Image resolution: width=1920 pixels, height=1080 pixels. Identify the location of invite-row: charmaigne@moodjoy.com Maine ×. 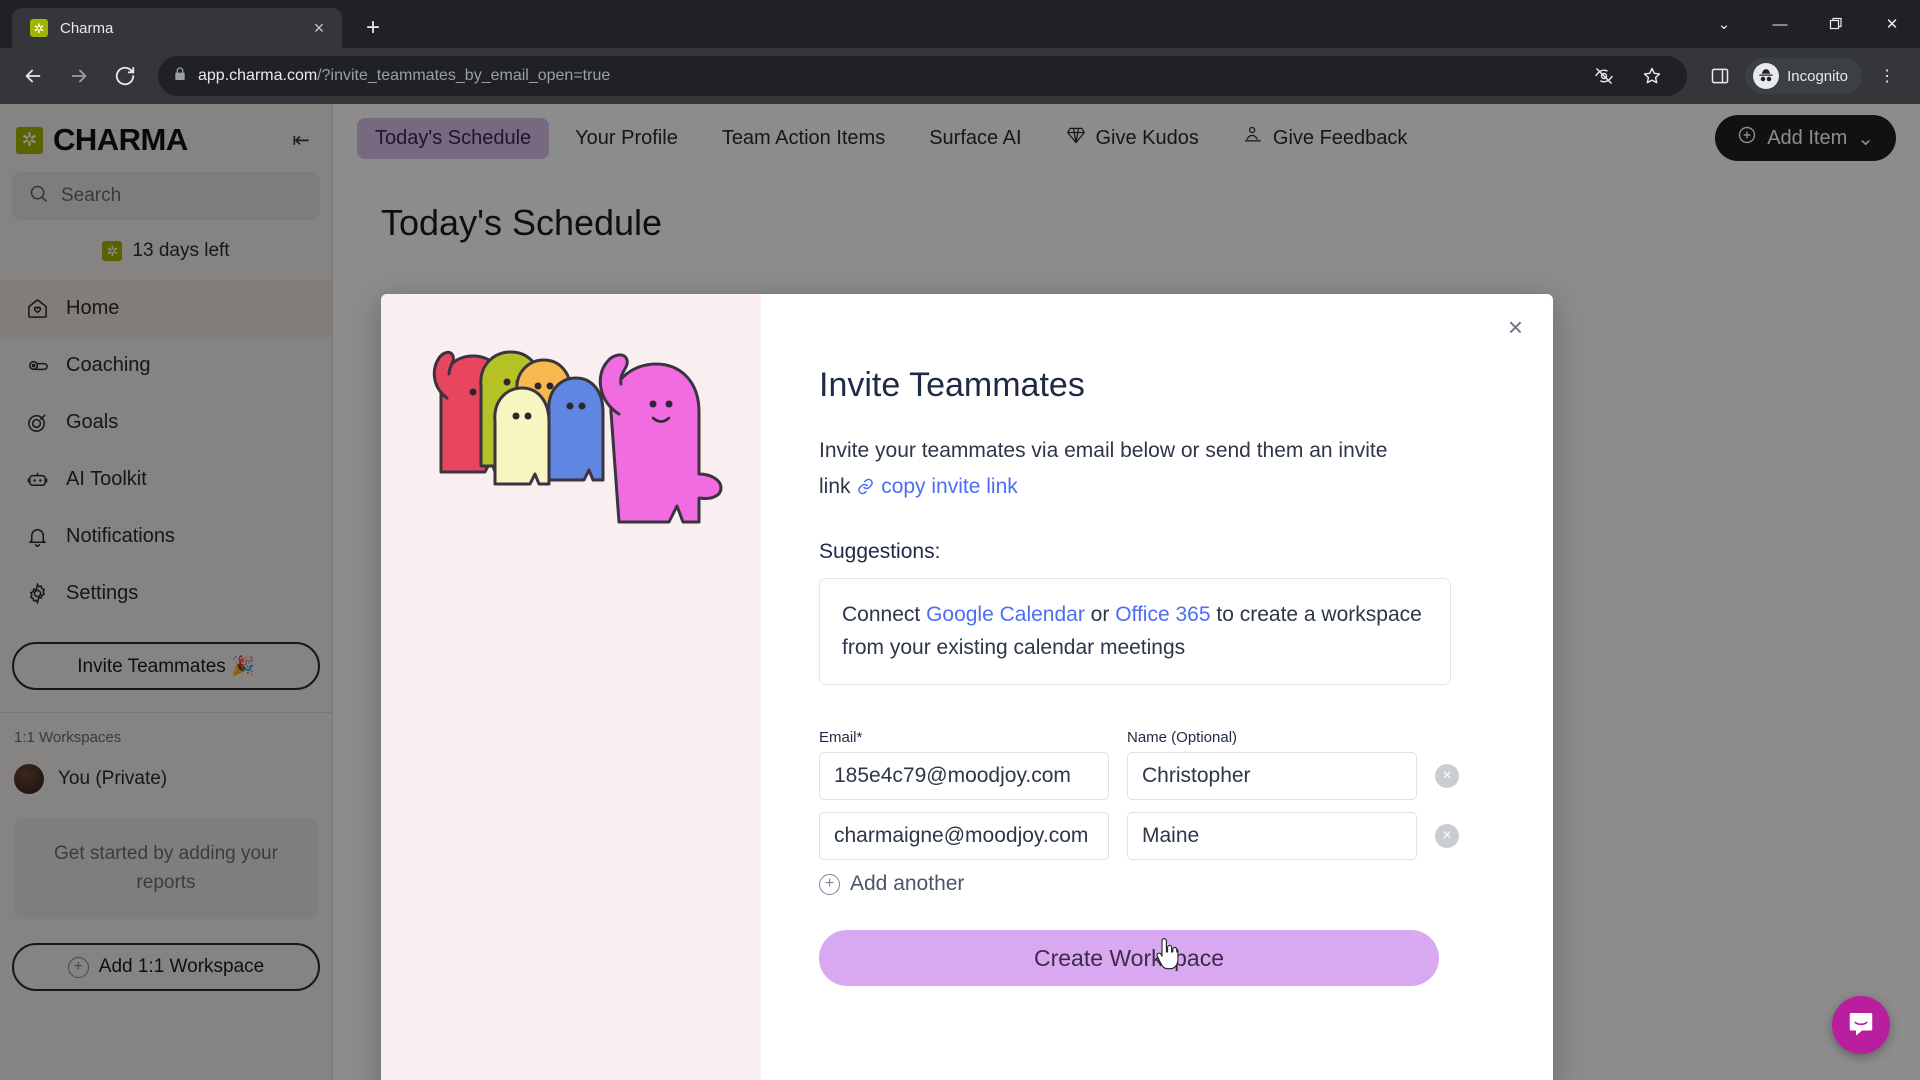
(1157, 836).